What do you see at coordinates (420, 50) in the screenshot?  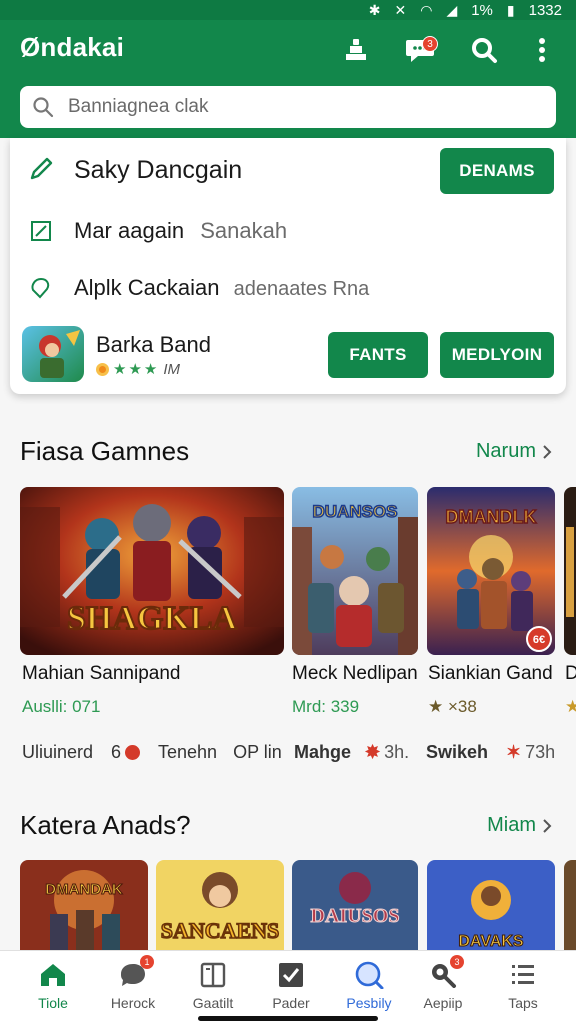 I see `messages-button: 3` at bounding box center [420, 50].